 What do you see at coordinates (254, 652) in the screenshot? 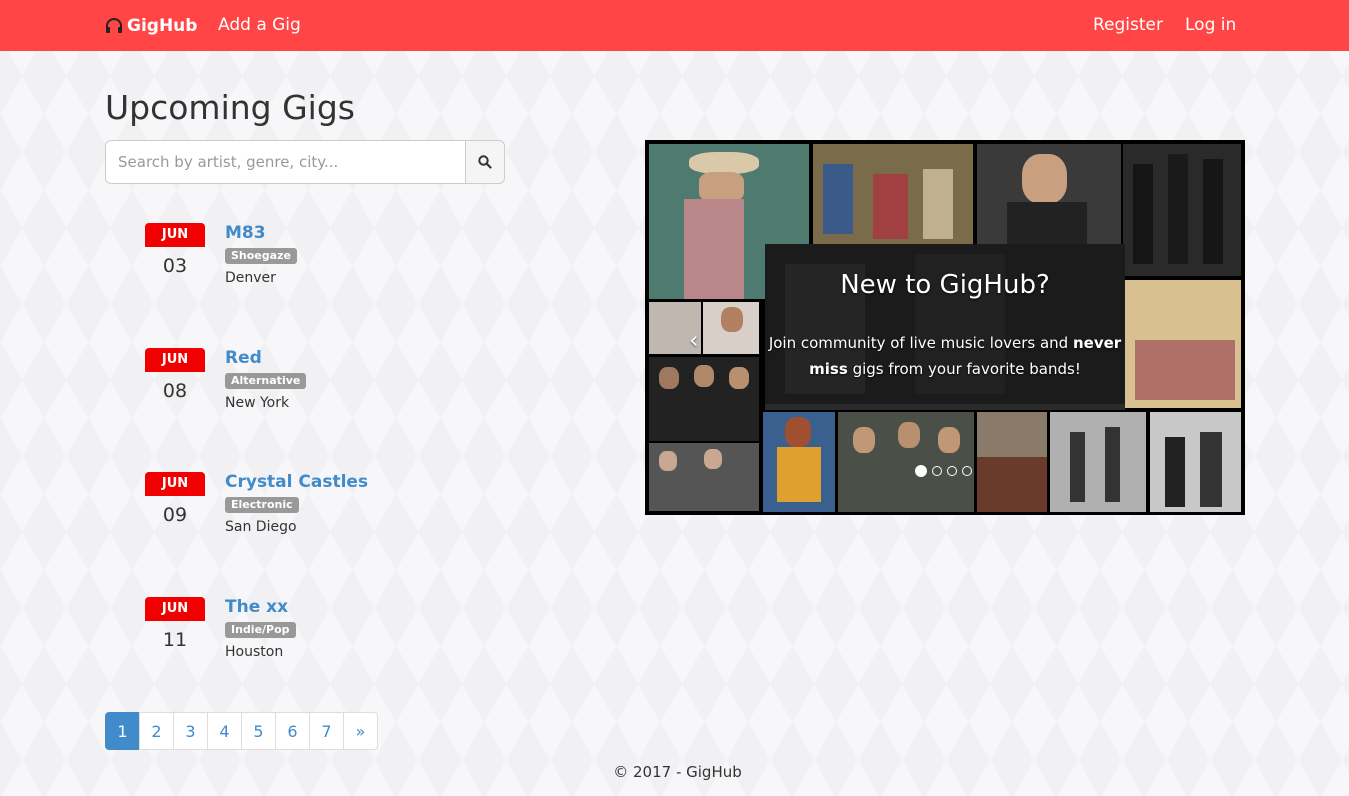
I see `gig-city: Houston` at bounding box center [254, 652].